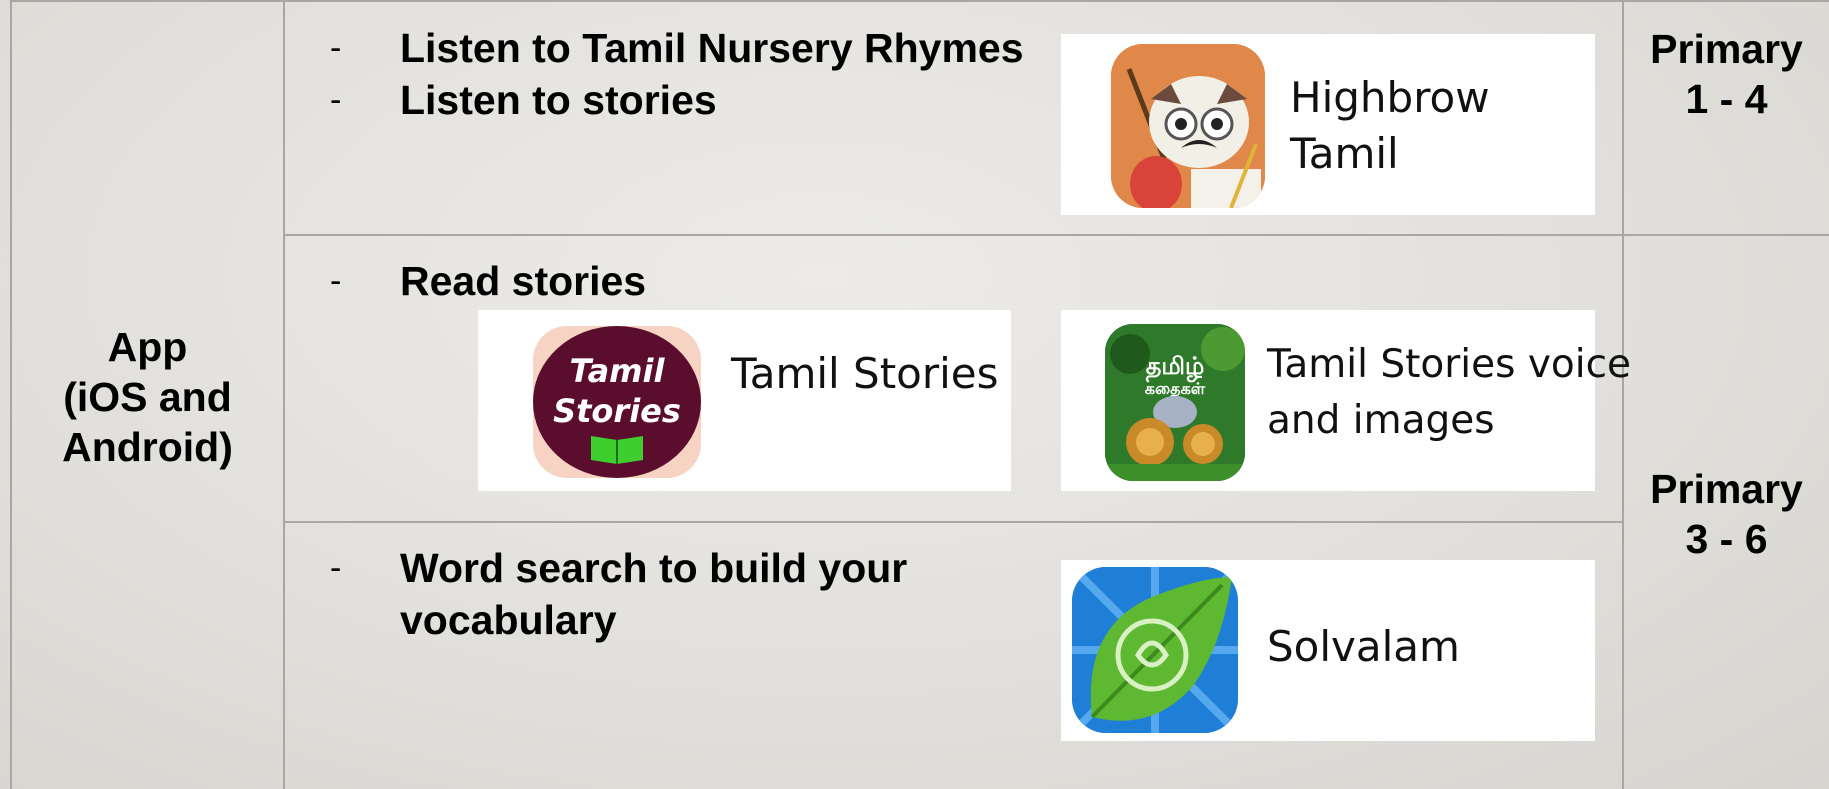  Describe the element at coordinates (618, 371) in the screenshot. I see `icon-text-1: Tamil` at that location.